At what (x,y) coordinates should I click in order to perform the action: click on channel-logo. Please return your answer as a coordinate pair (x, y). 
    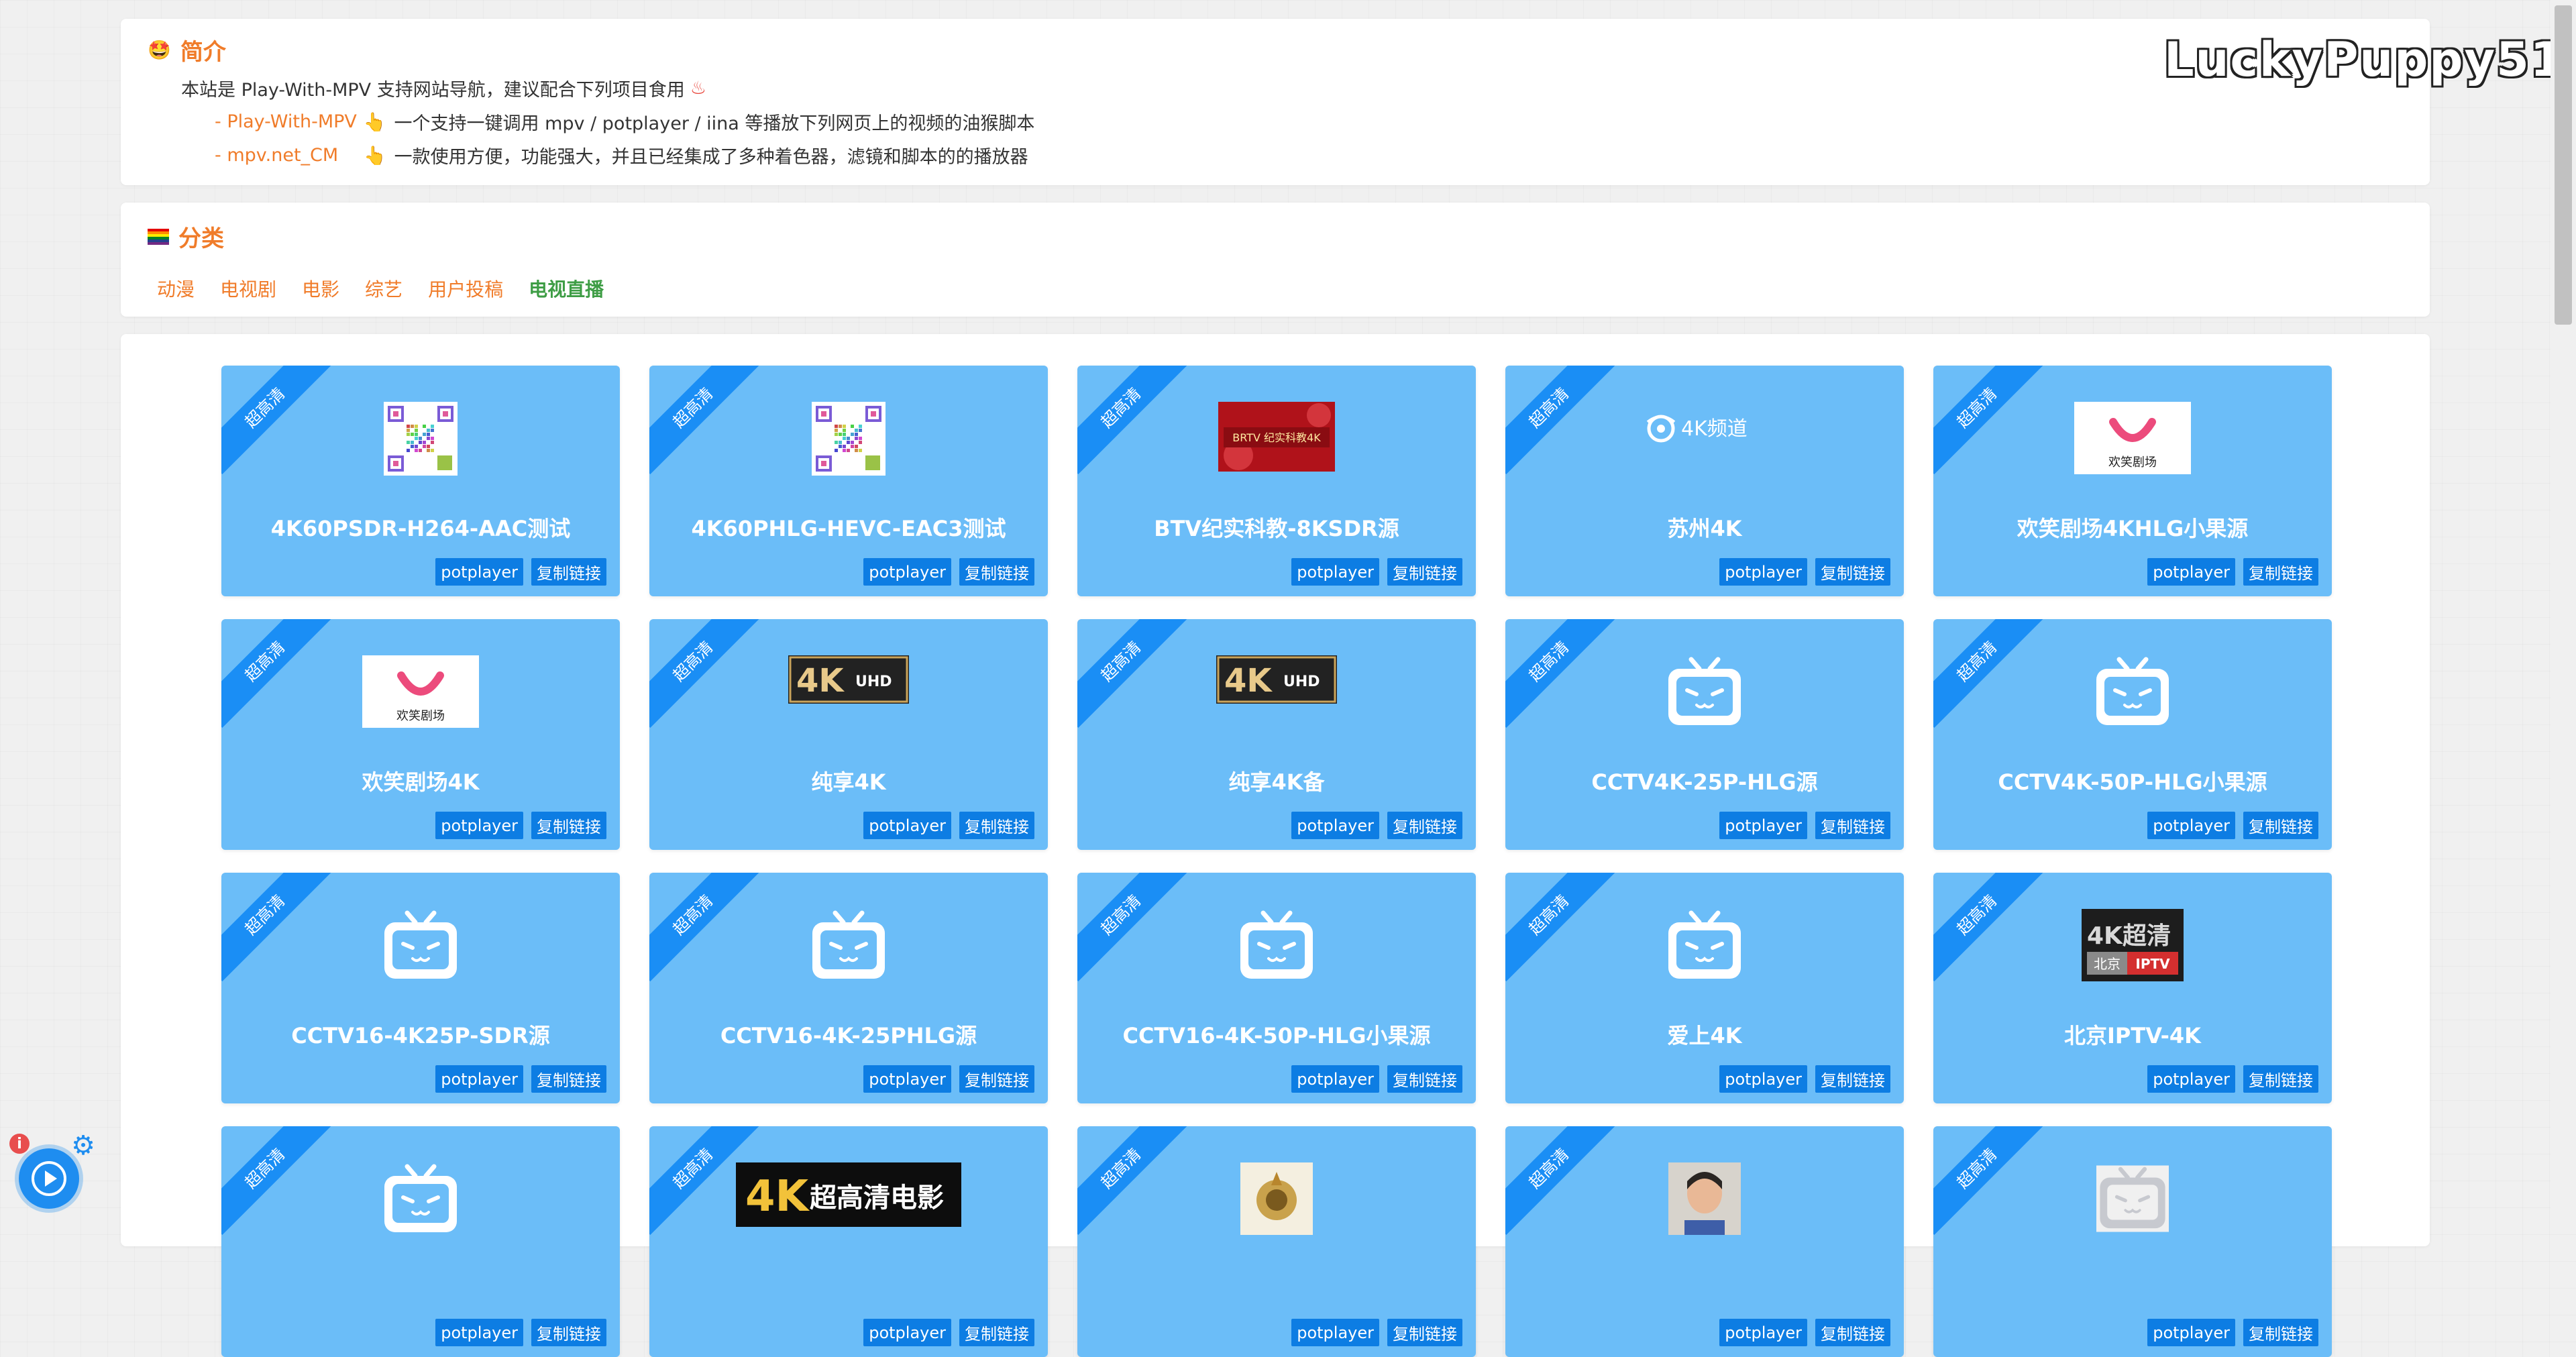
    Looking at the image, I should click on (421, 439).